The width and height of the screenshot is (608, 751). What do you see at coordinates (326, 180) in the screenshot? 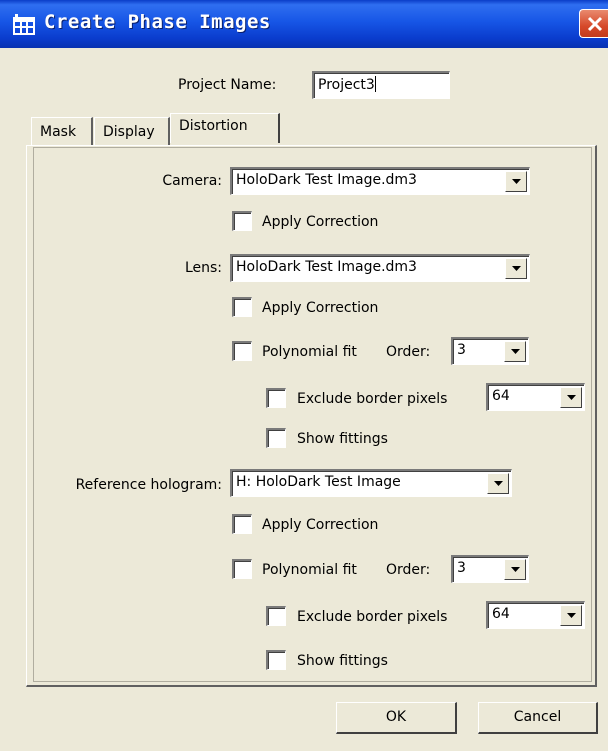
I see `camera-select-value: HoloDark Test Image.dm3` at bounding box center [326, 180].